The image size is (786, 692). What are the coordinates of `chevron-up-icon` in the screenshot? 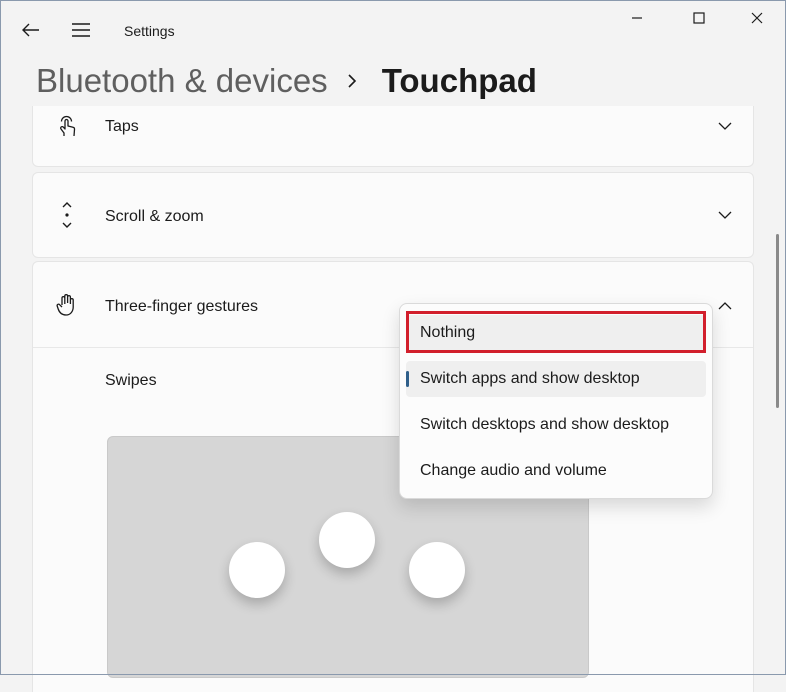 It's located at (725, 305).